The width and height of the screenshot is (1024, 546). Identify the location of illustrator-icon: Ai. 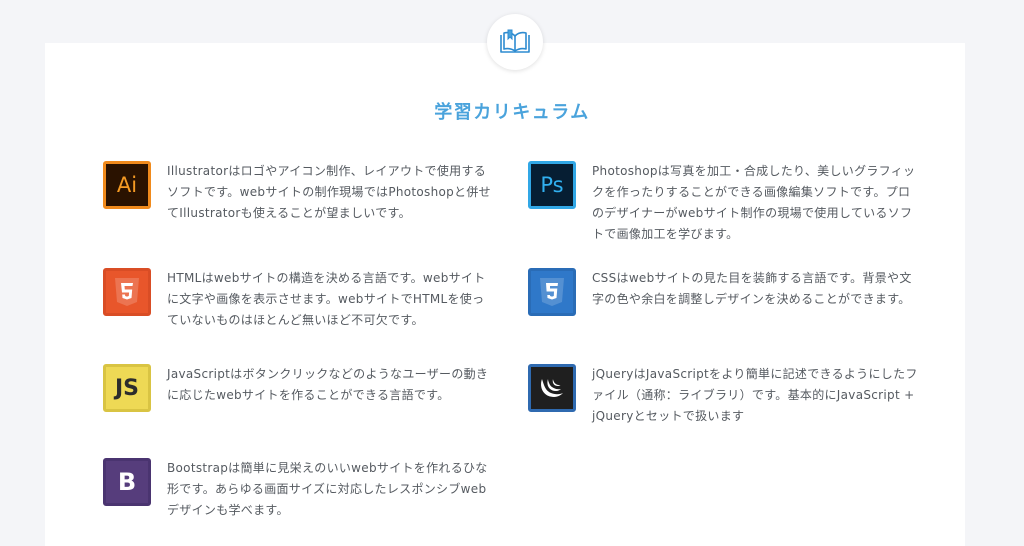
(127, 185).